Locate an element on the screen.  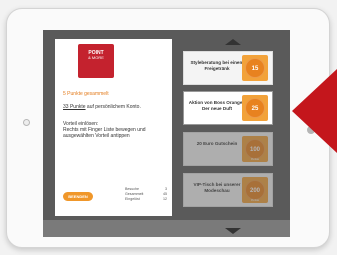
scroll-up-icon is located at coordinates (233, 42).